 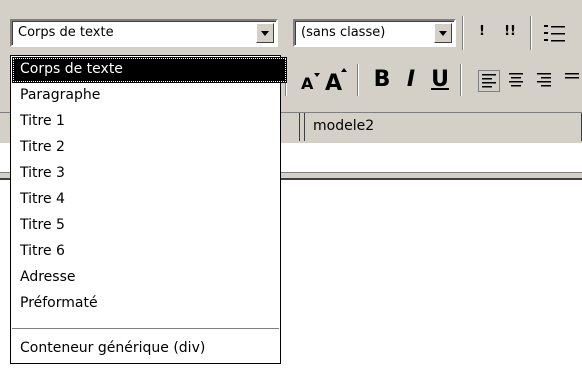 I want to click on paragraph-style-select: Corps de texte, so click(x=144, y=33).